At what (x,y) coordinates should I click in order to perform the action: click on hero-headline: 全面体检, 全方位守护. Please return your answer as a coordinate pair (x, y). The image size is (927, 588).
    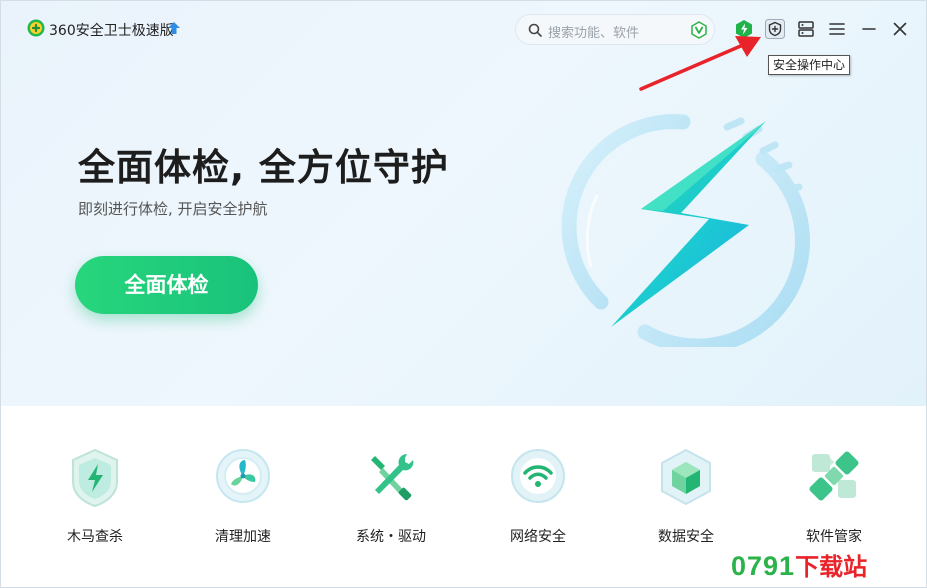
    Looking at the image, I should click on (263, 167).